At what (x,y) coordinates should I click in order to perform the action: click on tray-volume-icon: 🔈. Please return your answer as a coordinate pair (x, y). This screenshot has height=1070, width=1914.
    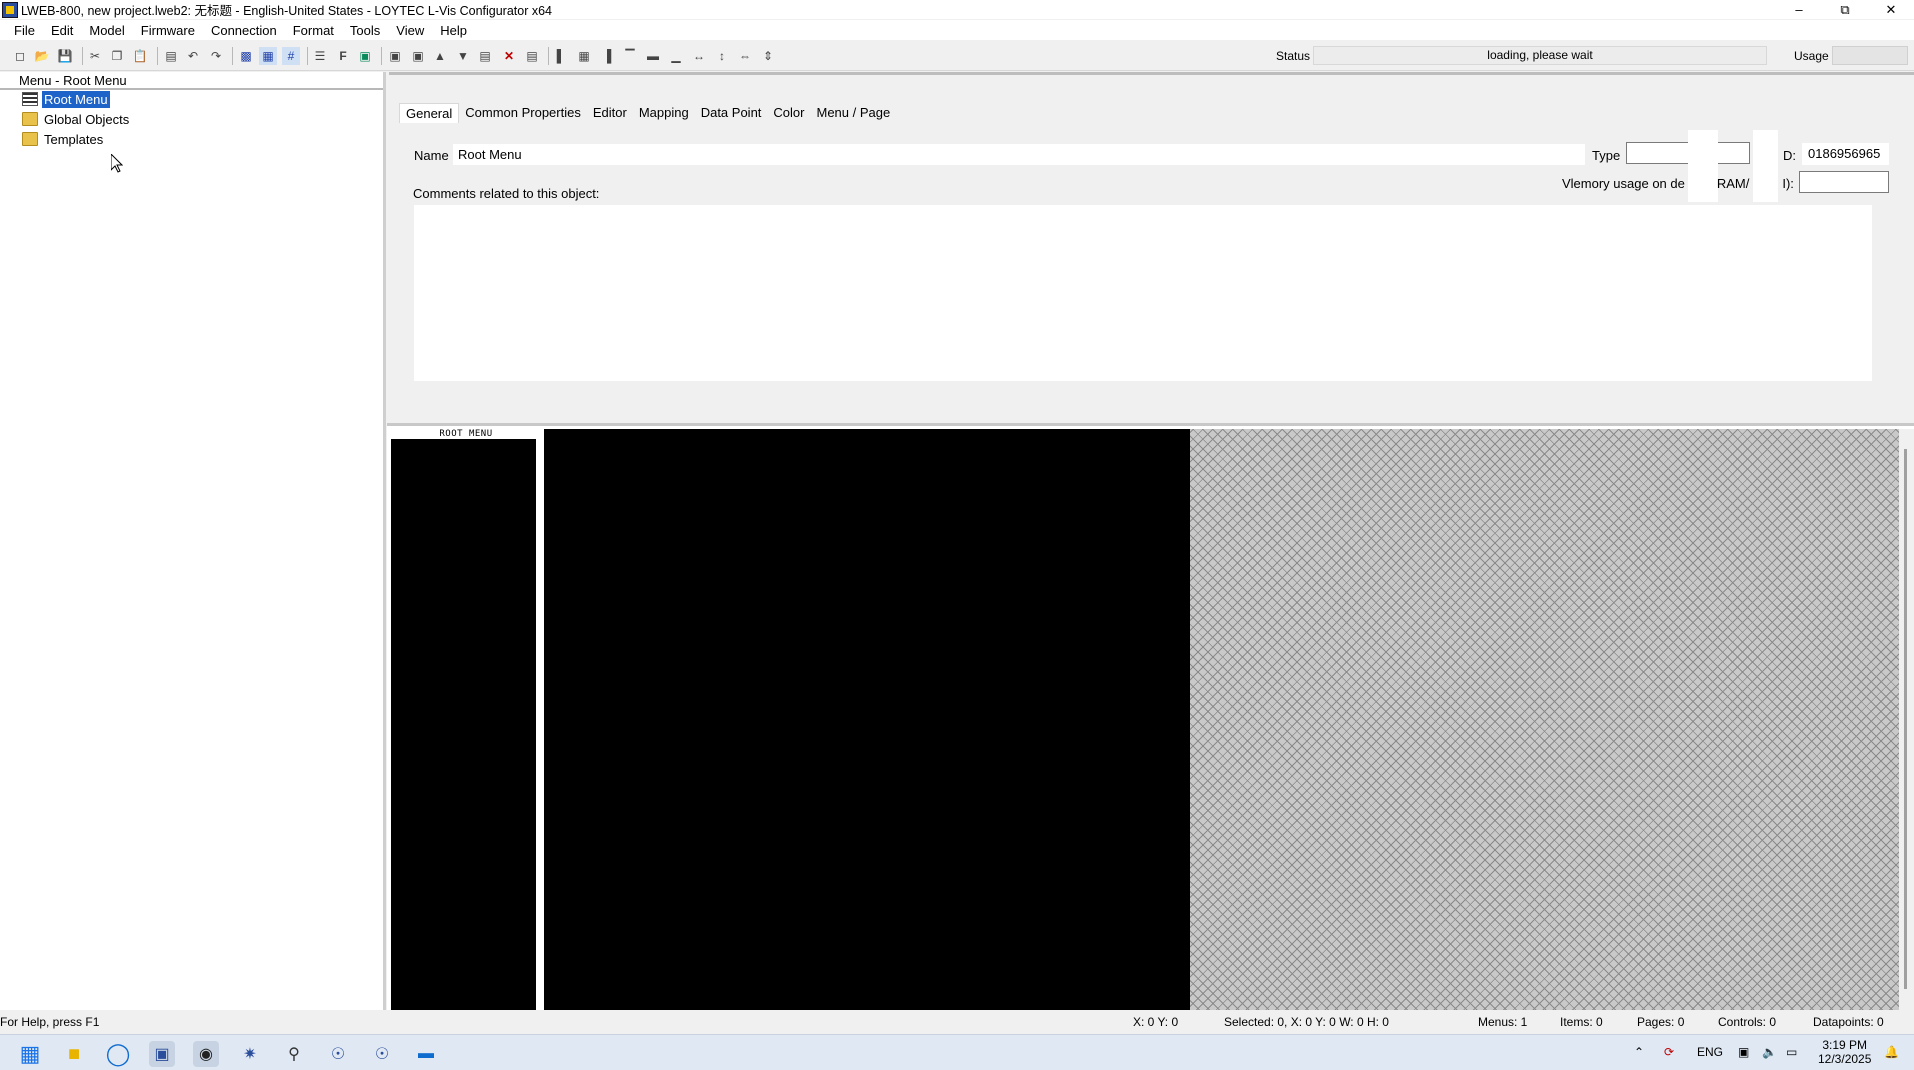
    Looking at the image, I should click on (1769, 1052).